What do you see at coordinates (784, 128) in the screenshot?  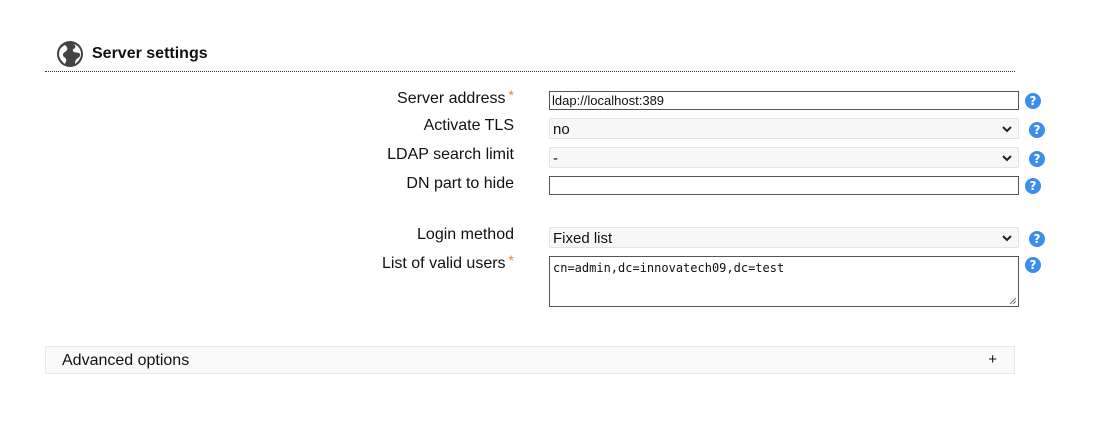 I see `activate-tls-select: no` at bounding box center [784, 128].